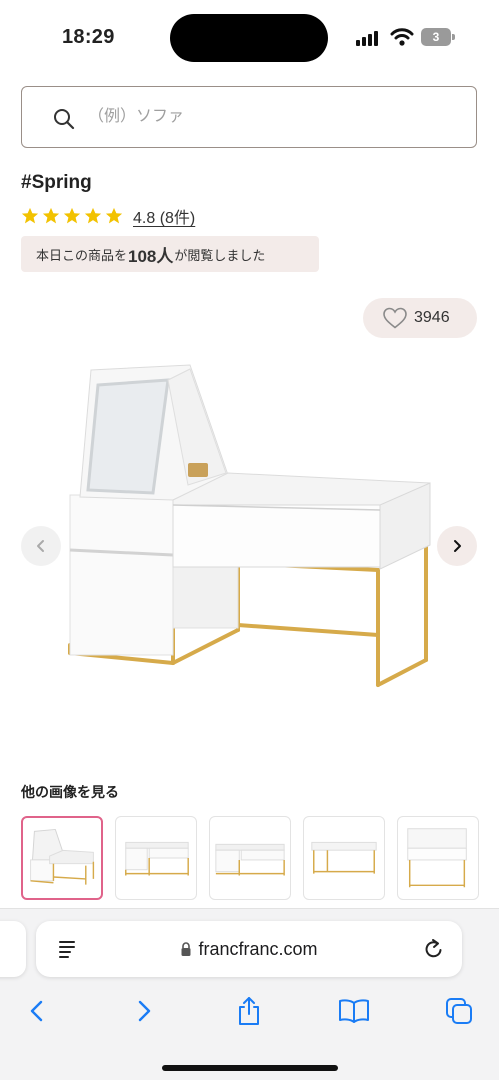 Image resolution: width=499 pixels, height=1080 pixels. What do you see at coordinates (369, 38) in the screenshot?
I see `cellular-signal-icon` at bounding box center [369, 38].